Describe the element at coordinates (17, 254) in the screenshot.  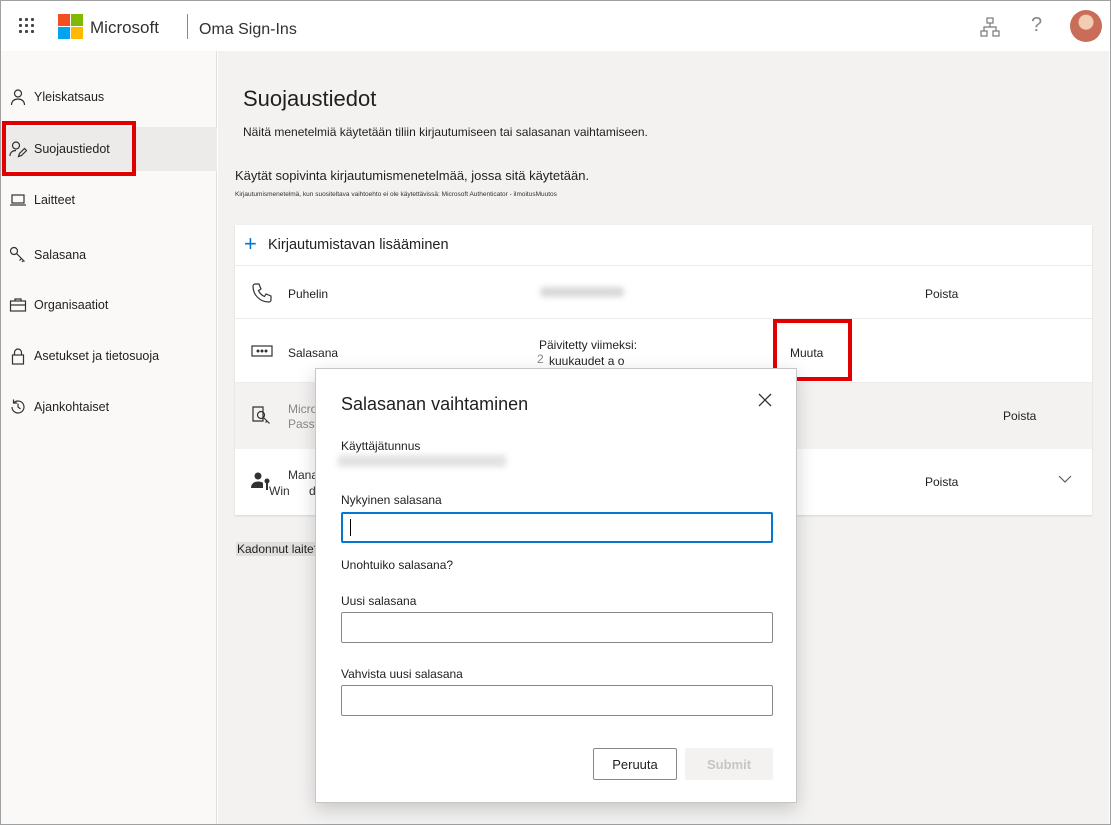
I see `key-icon` at that location.